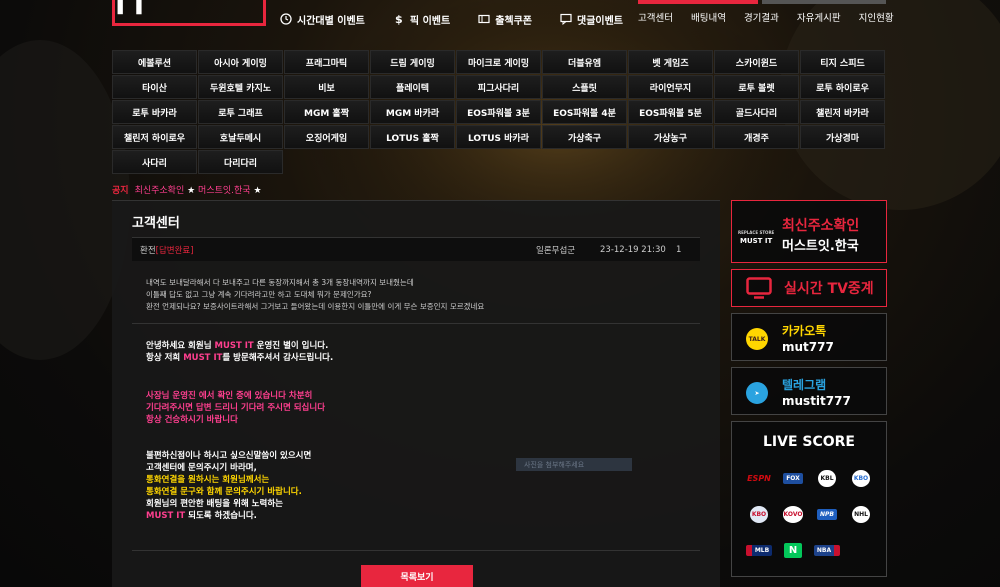 The width and height of the screenshot is (1000, 587). What do you see at coordinates (679, 249) in the screenshot?
I see `post-number: 1` at bounding box center [679, 249].